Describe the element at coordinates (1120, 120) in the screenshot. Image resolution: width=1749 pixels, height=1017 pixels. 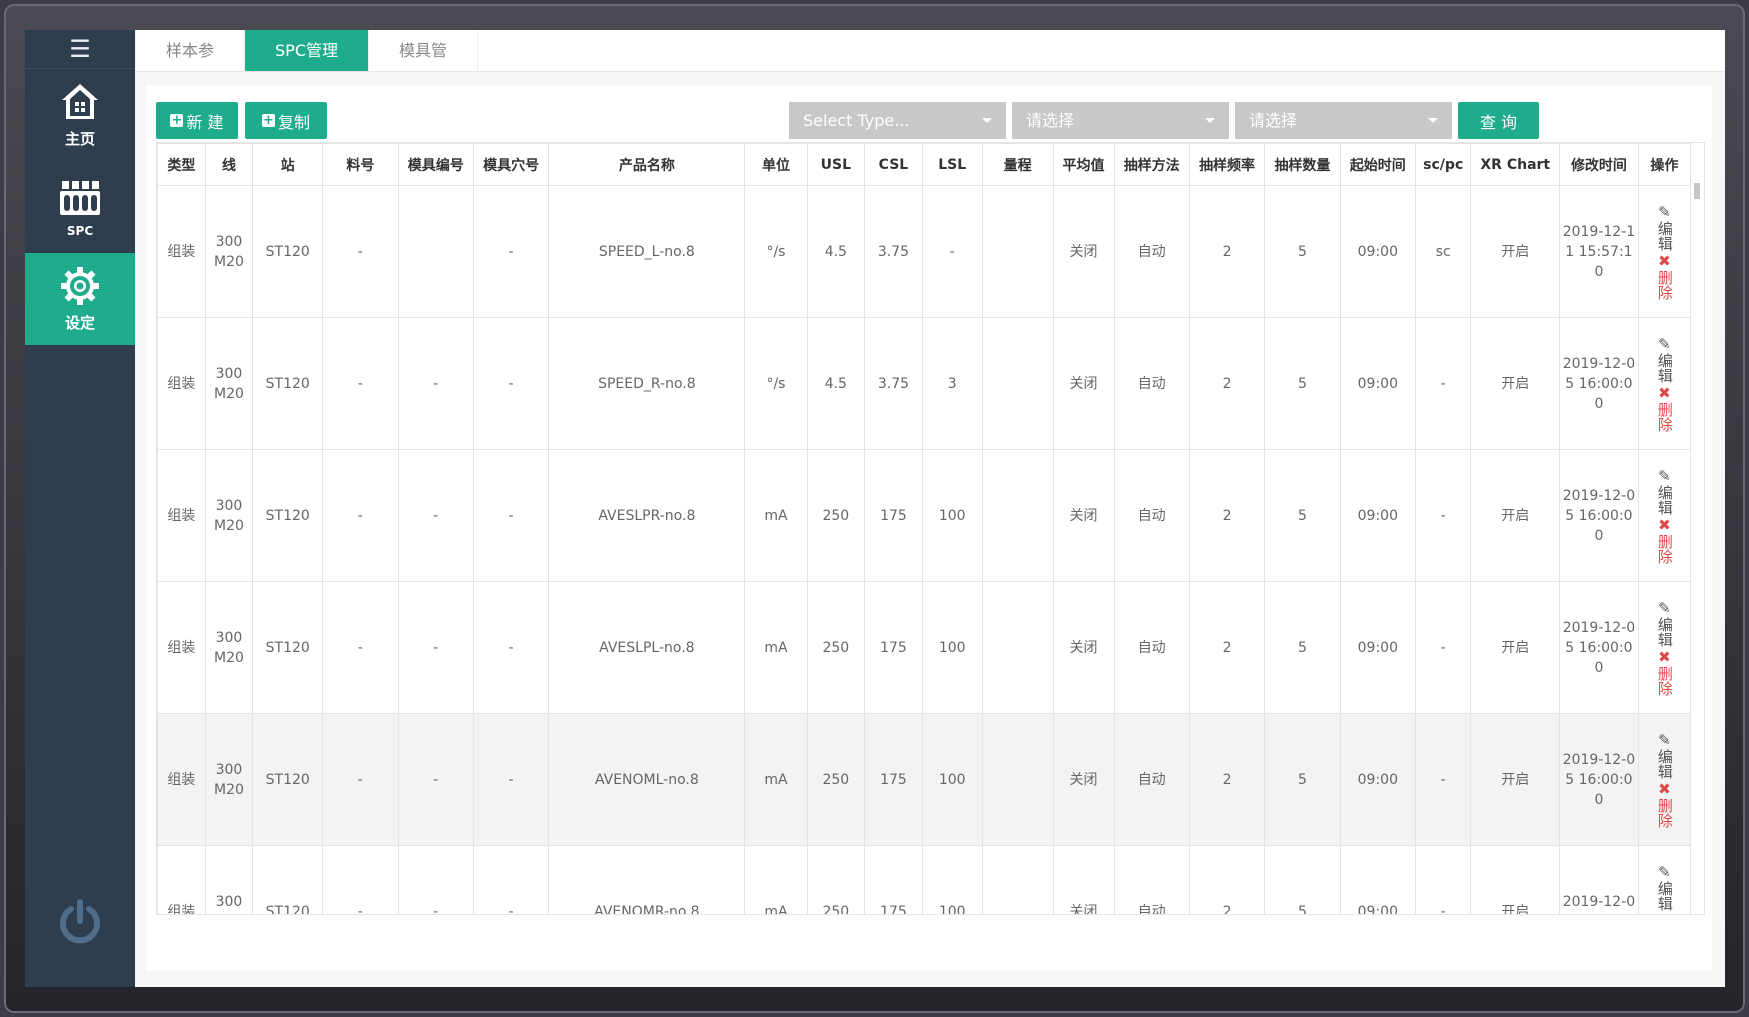
I see `filter-select-2: 请选择` at that location.